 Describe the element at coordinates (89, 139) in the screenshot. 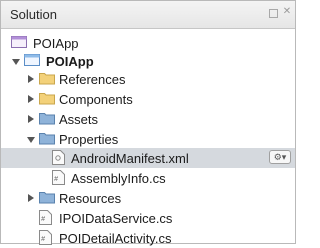

I see `properties-label: Properties` at that location.